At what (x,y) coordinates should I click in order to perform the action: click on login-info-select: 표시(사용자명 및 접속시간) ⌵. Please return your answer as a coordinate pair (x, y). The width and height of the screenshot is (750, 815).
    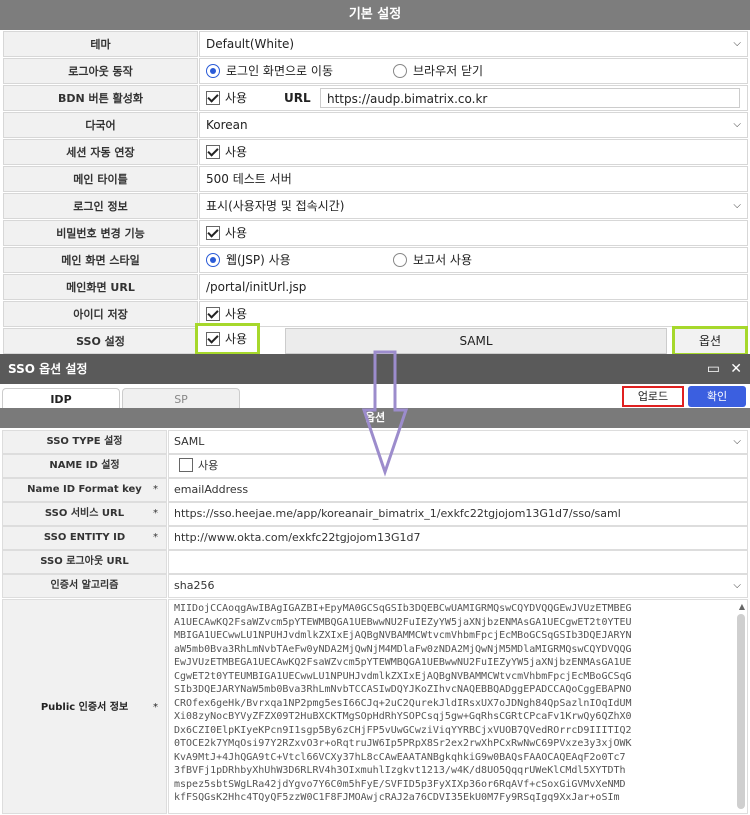
    Looking at the image, I should click on (473, 206).